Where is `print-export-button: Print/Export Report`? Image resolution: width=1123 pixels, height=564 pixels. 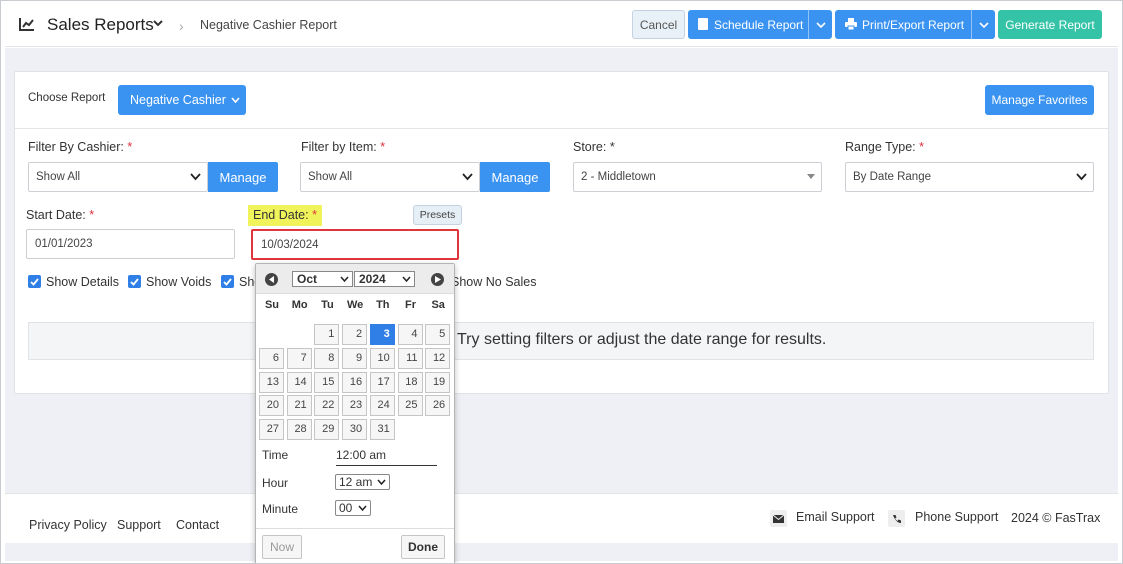 print-export-button: Print/Export Report is located at coordinates (915, 24).